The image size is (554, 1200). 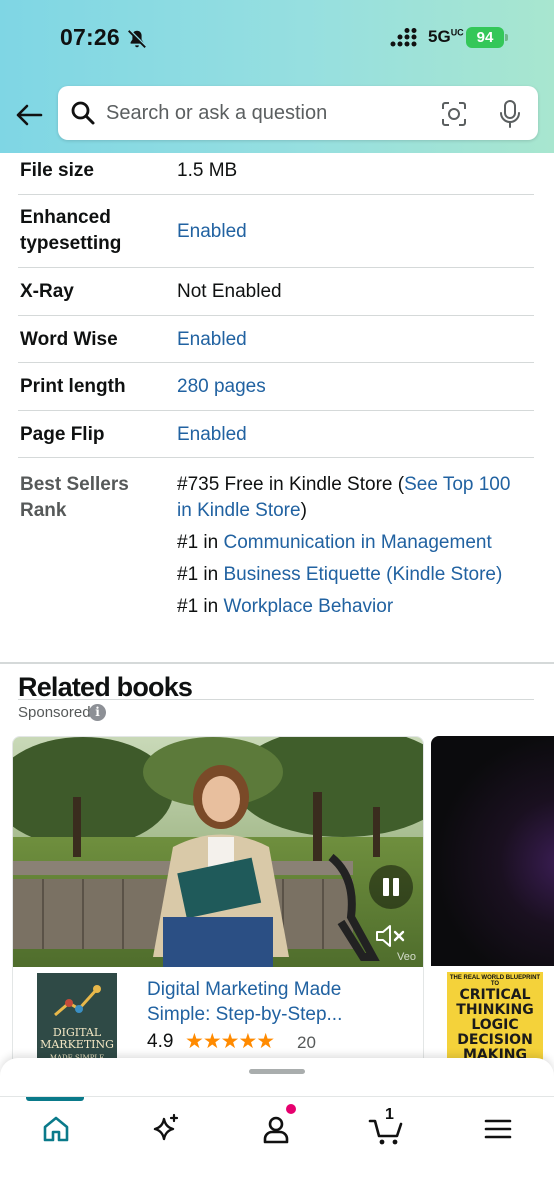 What do you see at coordinates (357, 542) in the screenshot?
I see `category-link: Communication in Management` at bounding box center [357, 542].